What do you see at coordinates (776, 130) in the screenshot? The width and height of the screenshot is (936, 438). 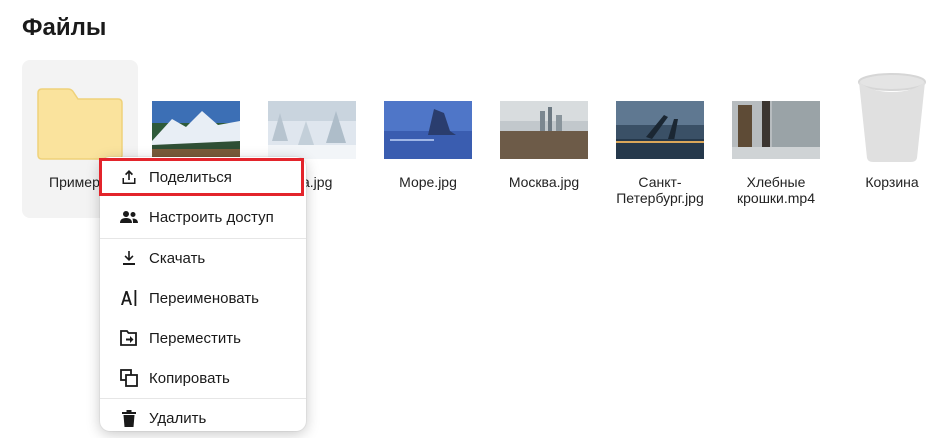 I see `video-thumbnail` at bounding box center [776, 130].